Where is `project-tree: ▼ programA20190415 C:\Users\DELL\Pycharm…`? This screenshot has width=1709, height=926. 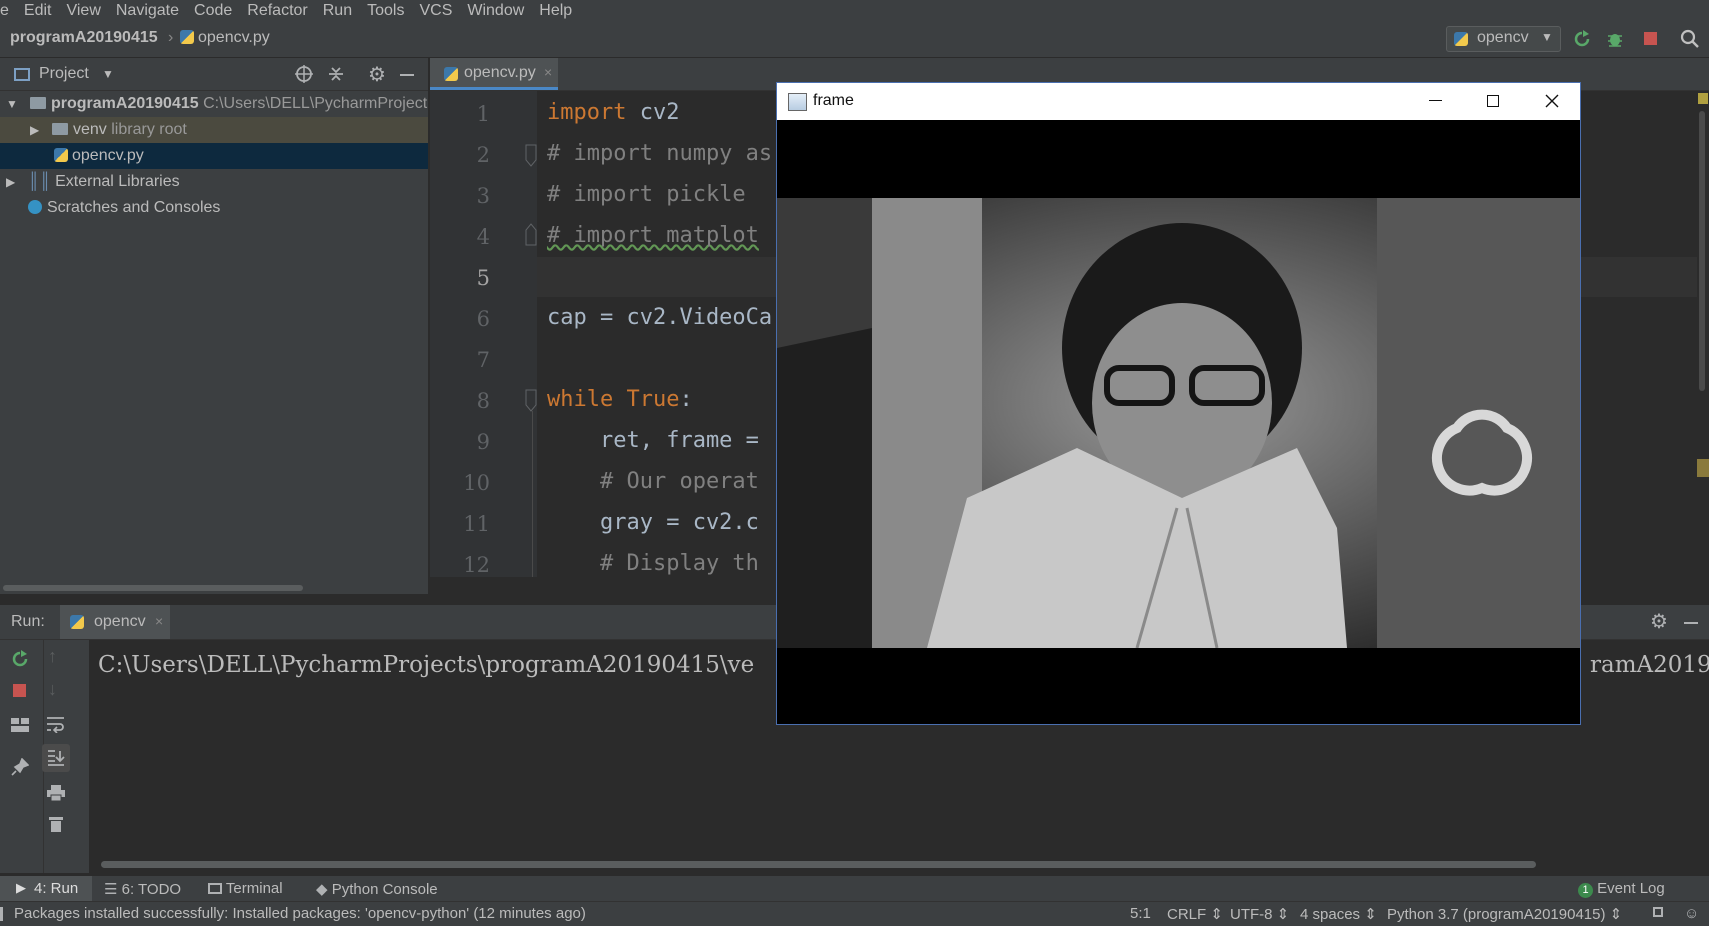
project-tree: ▼ programA20190415 C:\Users\DELL\Pycharm… is located at coordinates (214, 342).